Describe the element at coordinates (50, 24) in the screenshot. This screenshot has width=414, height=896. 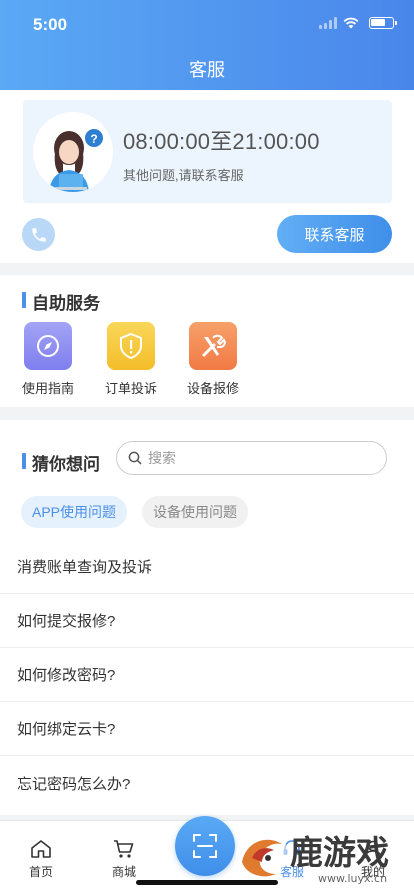
I see `status-time: 5:00` at that location.